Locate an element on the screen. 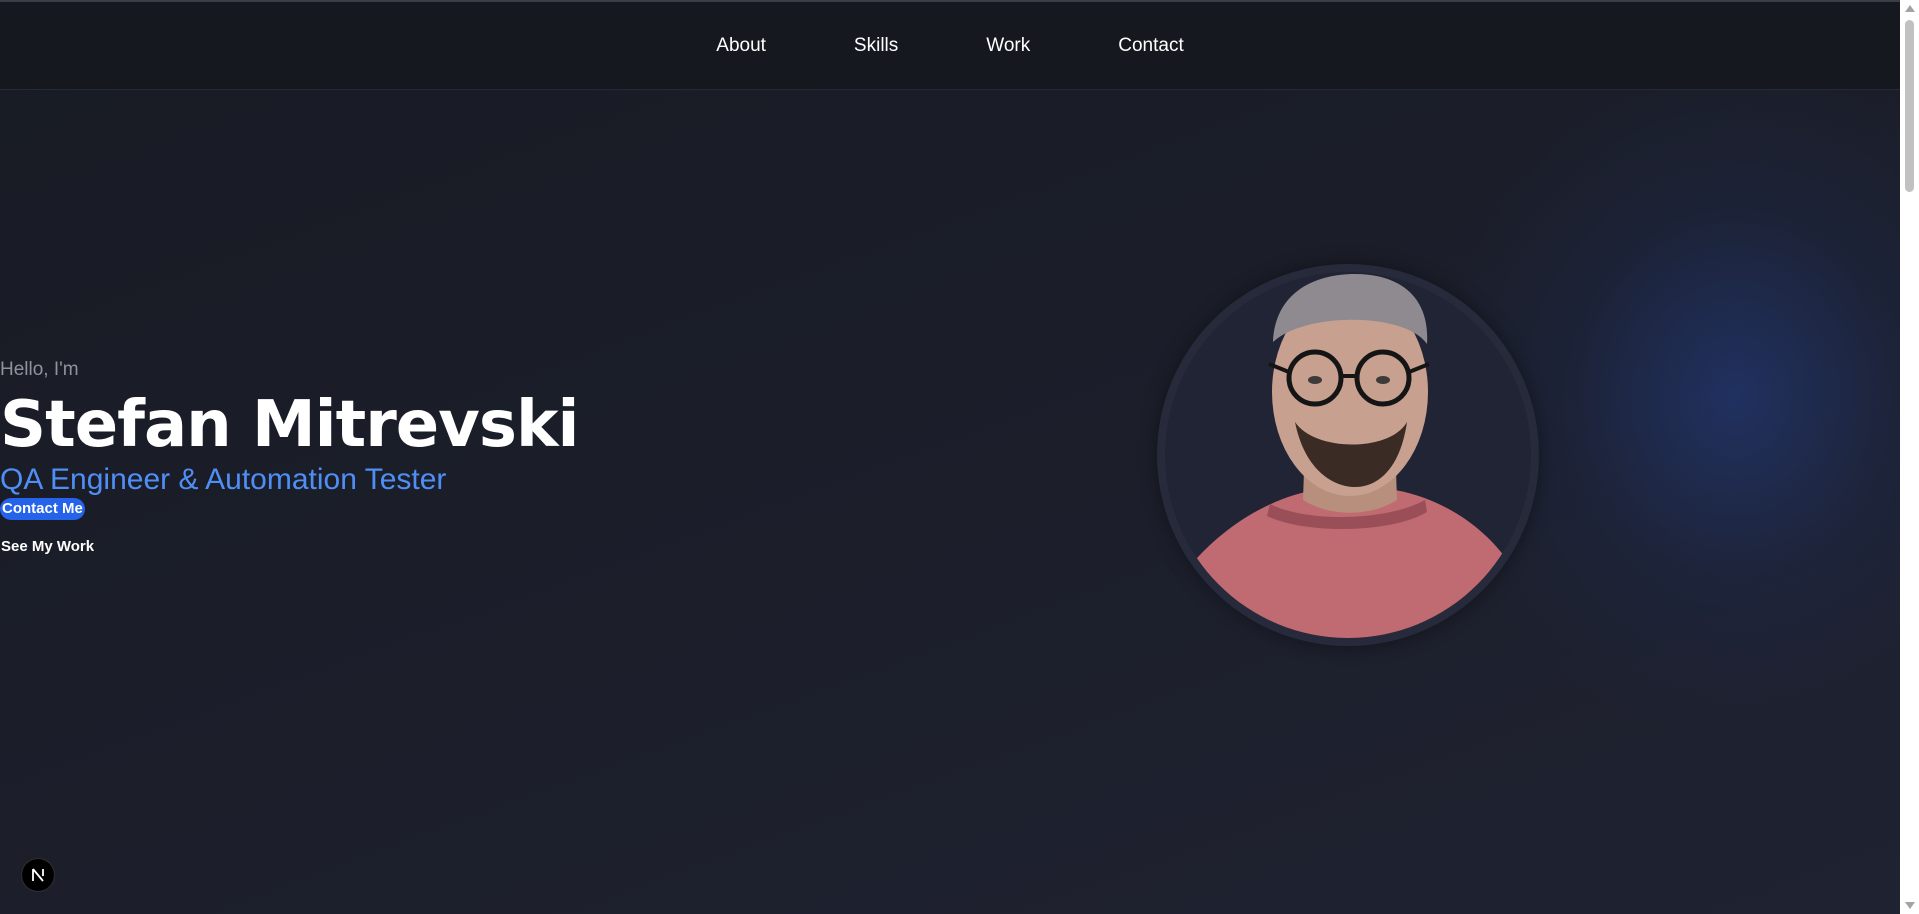  nav-link-contact: Contact is located at coordinates (1150, 46).